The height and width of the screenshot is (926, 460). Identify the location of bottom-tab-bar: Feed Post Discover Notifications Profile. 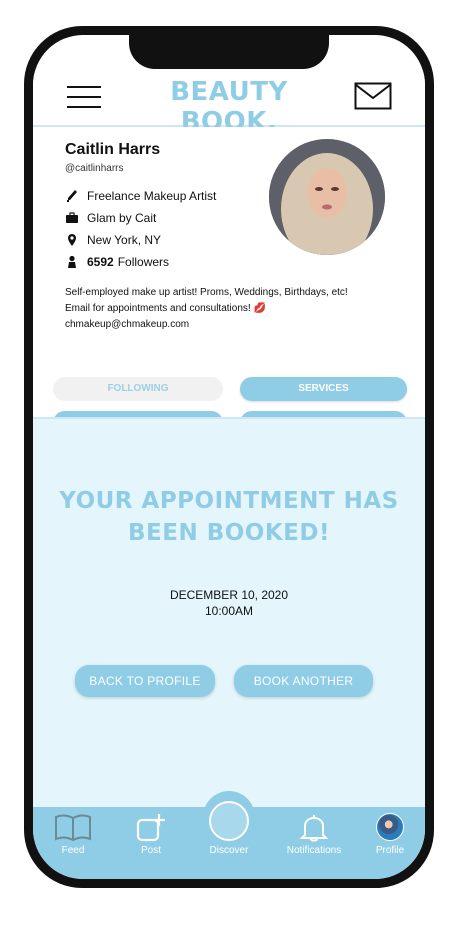
(229, 835).